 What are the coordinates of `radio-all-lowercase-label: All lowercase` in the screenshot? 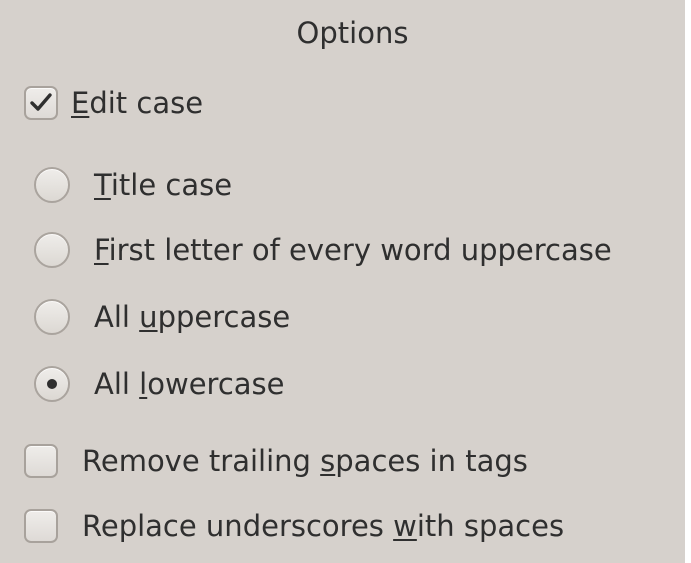 It's located at (189, 384).